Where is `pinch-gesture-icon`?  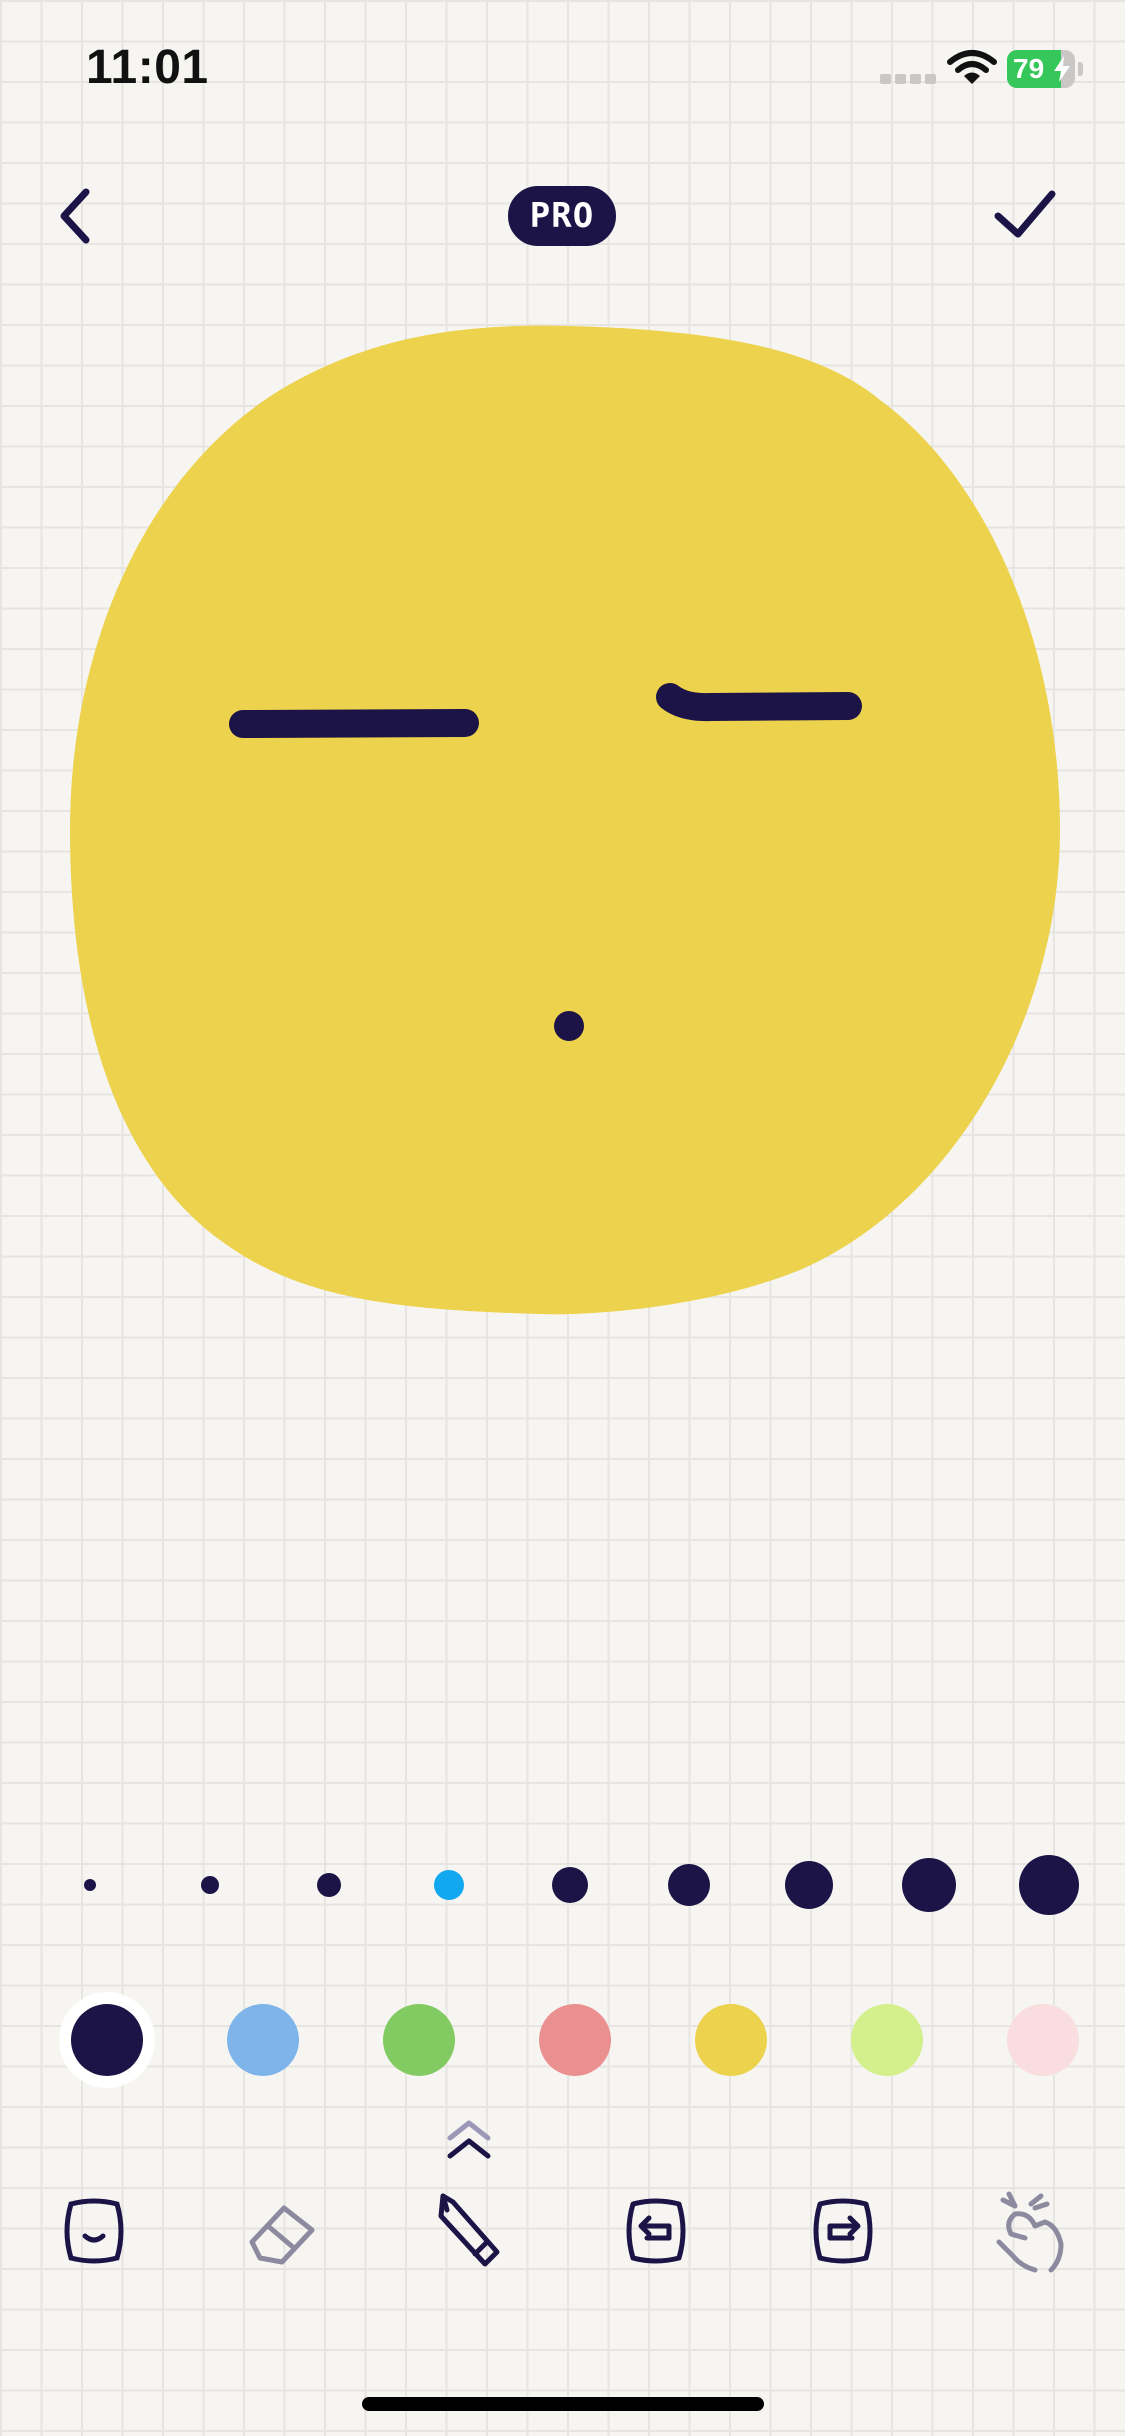 pinch-gesture-icon is located at coordinates (1030, 2232).